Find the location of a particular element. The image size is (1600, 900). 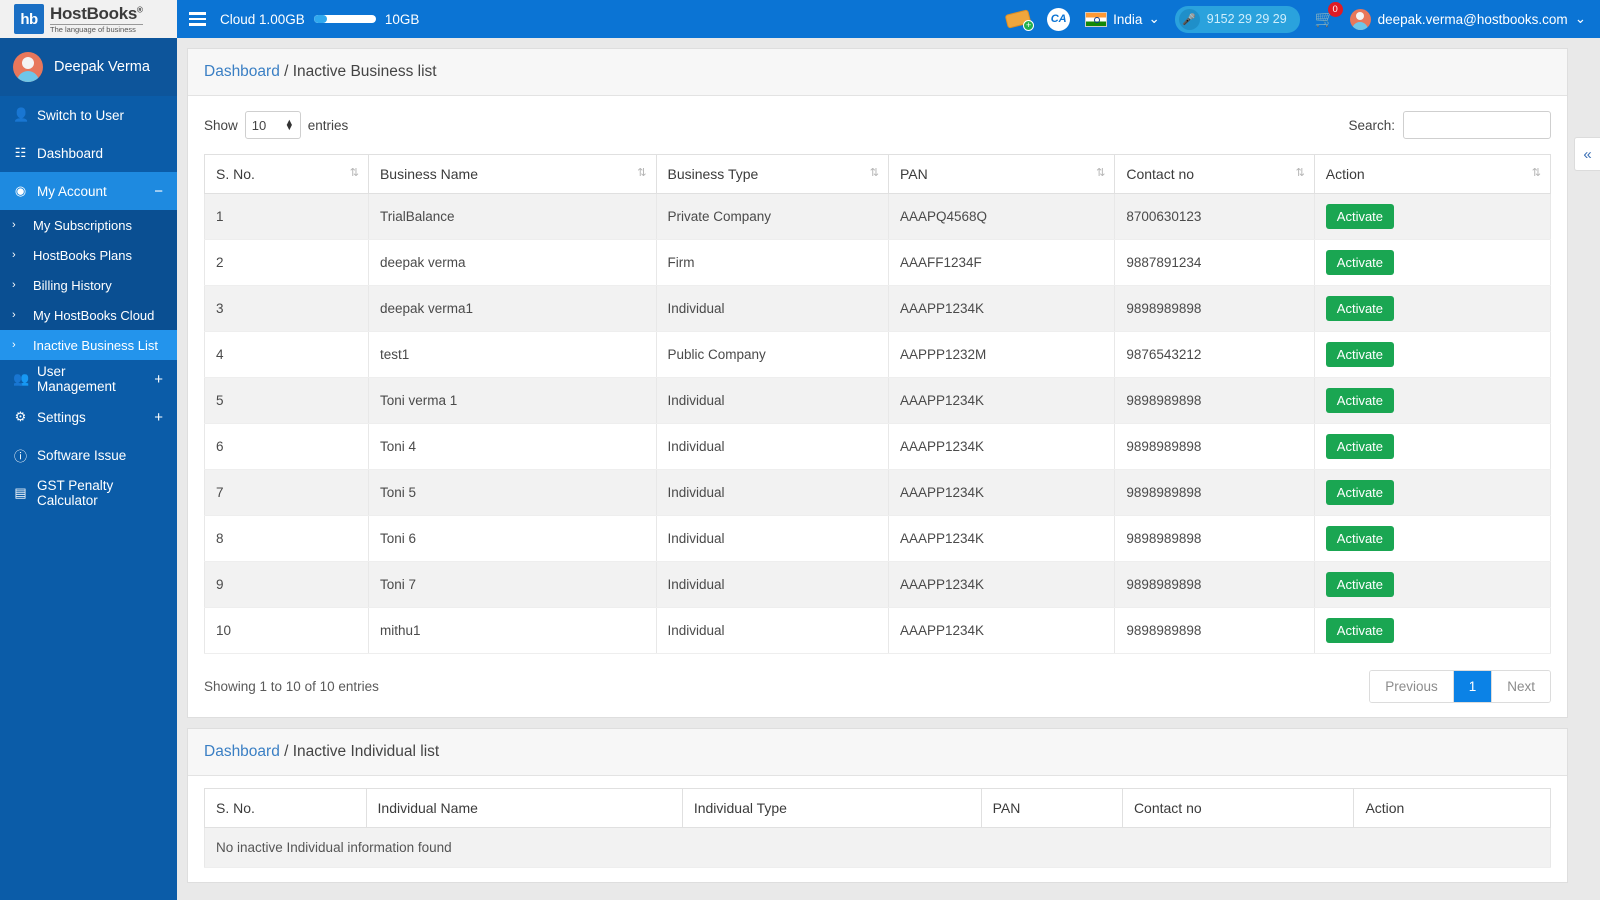

column-header-individual-name: Individual Name is located at coordinates (524, 808).